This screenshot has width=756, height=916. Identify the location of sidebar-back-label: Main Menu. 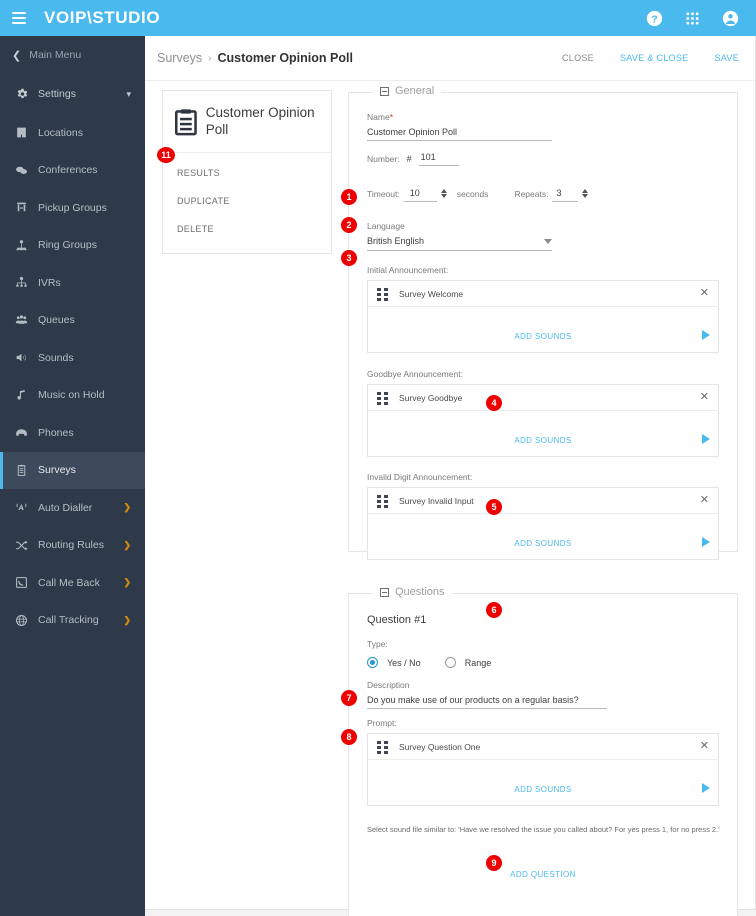
(55, 55).